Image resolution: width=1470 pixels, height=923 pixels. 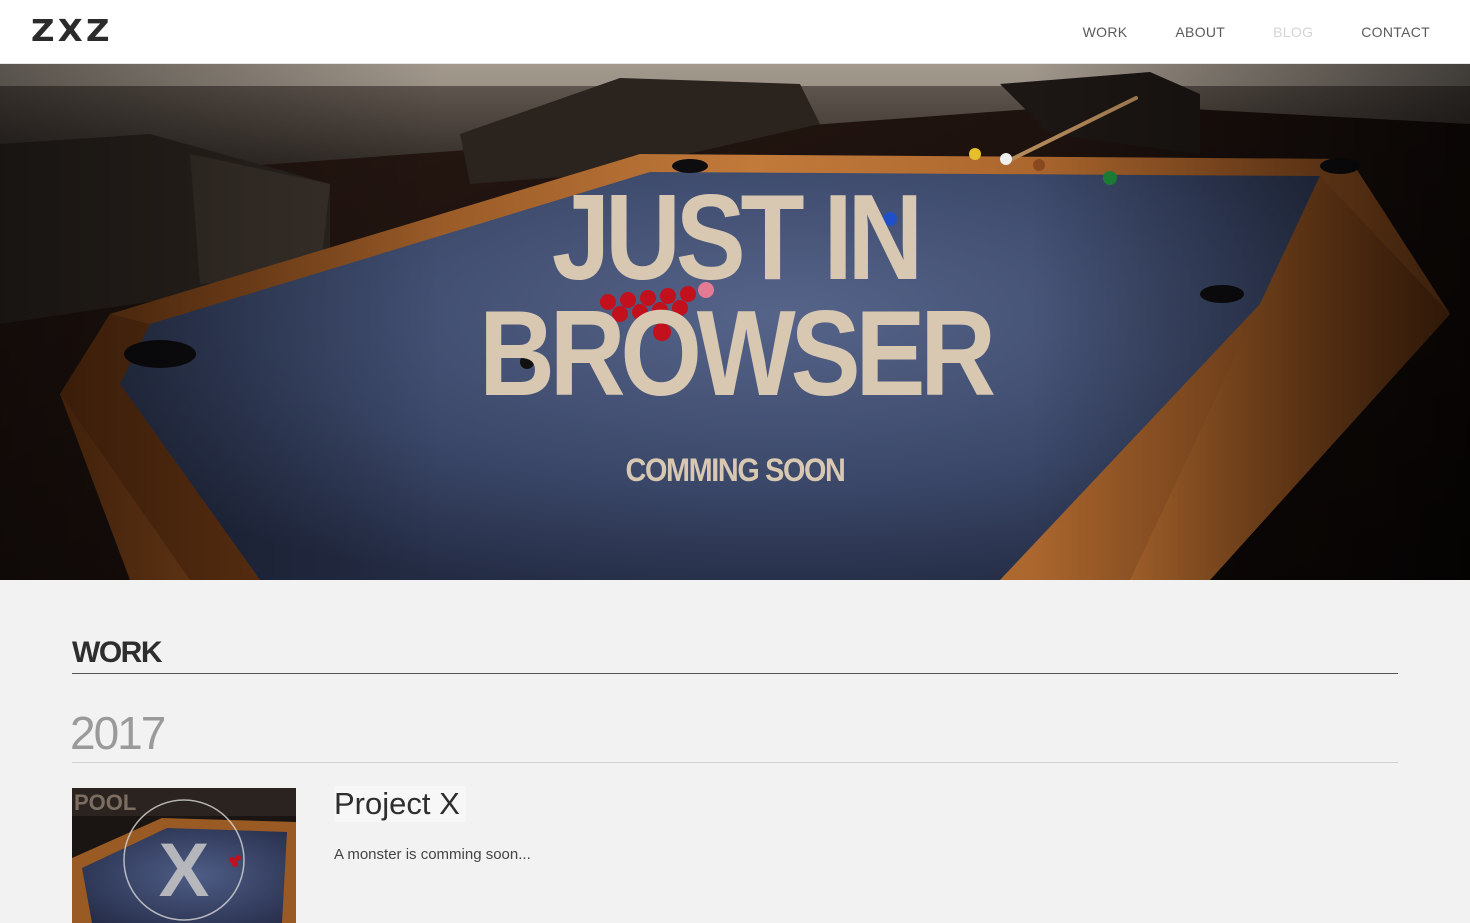 I want to click on hero-subtitle: COMMING SOON, so click(x=735, y=470).